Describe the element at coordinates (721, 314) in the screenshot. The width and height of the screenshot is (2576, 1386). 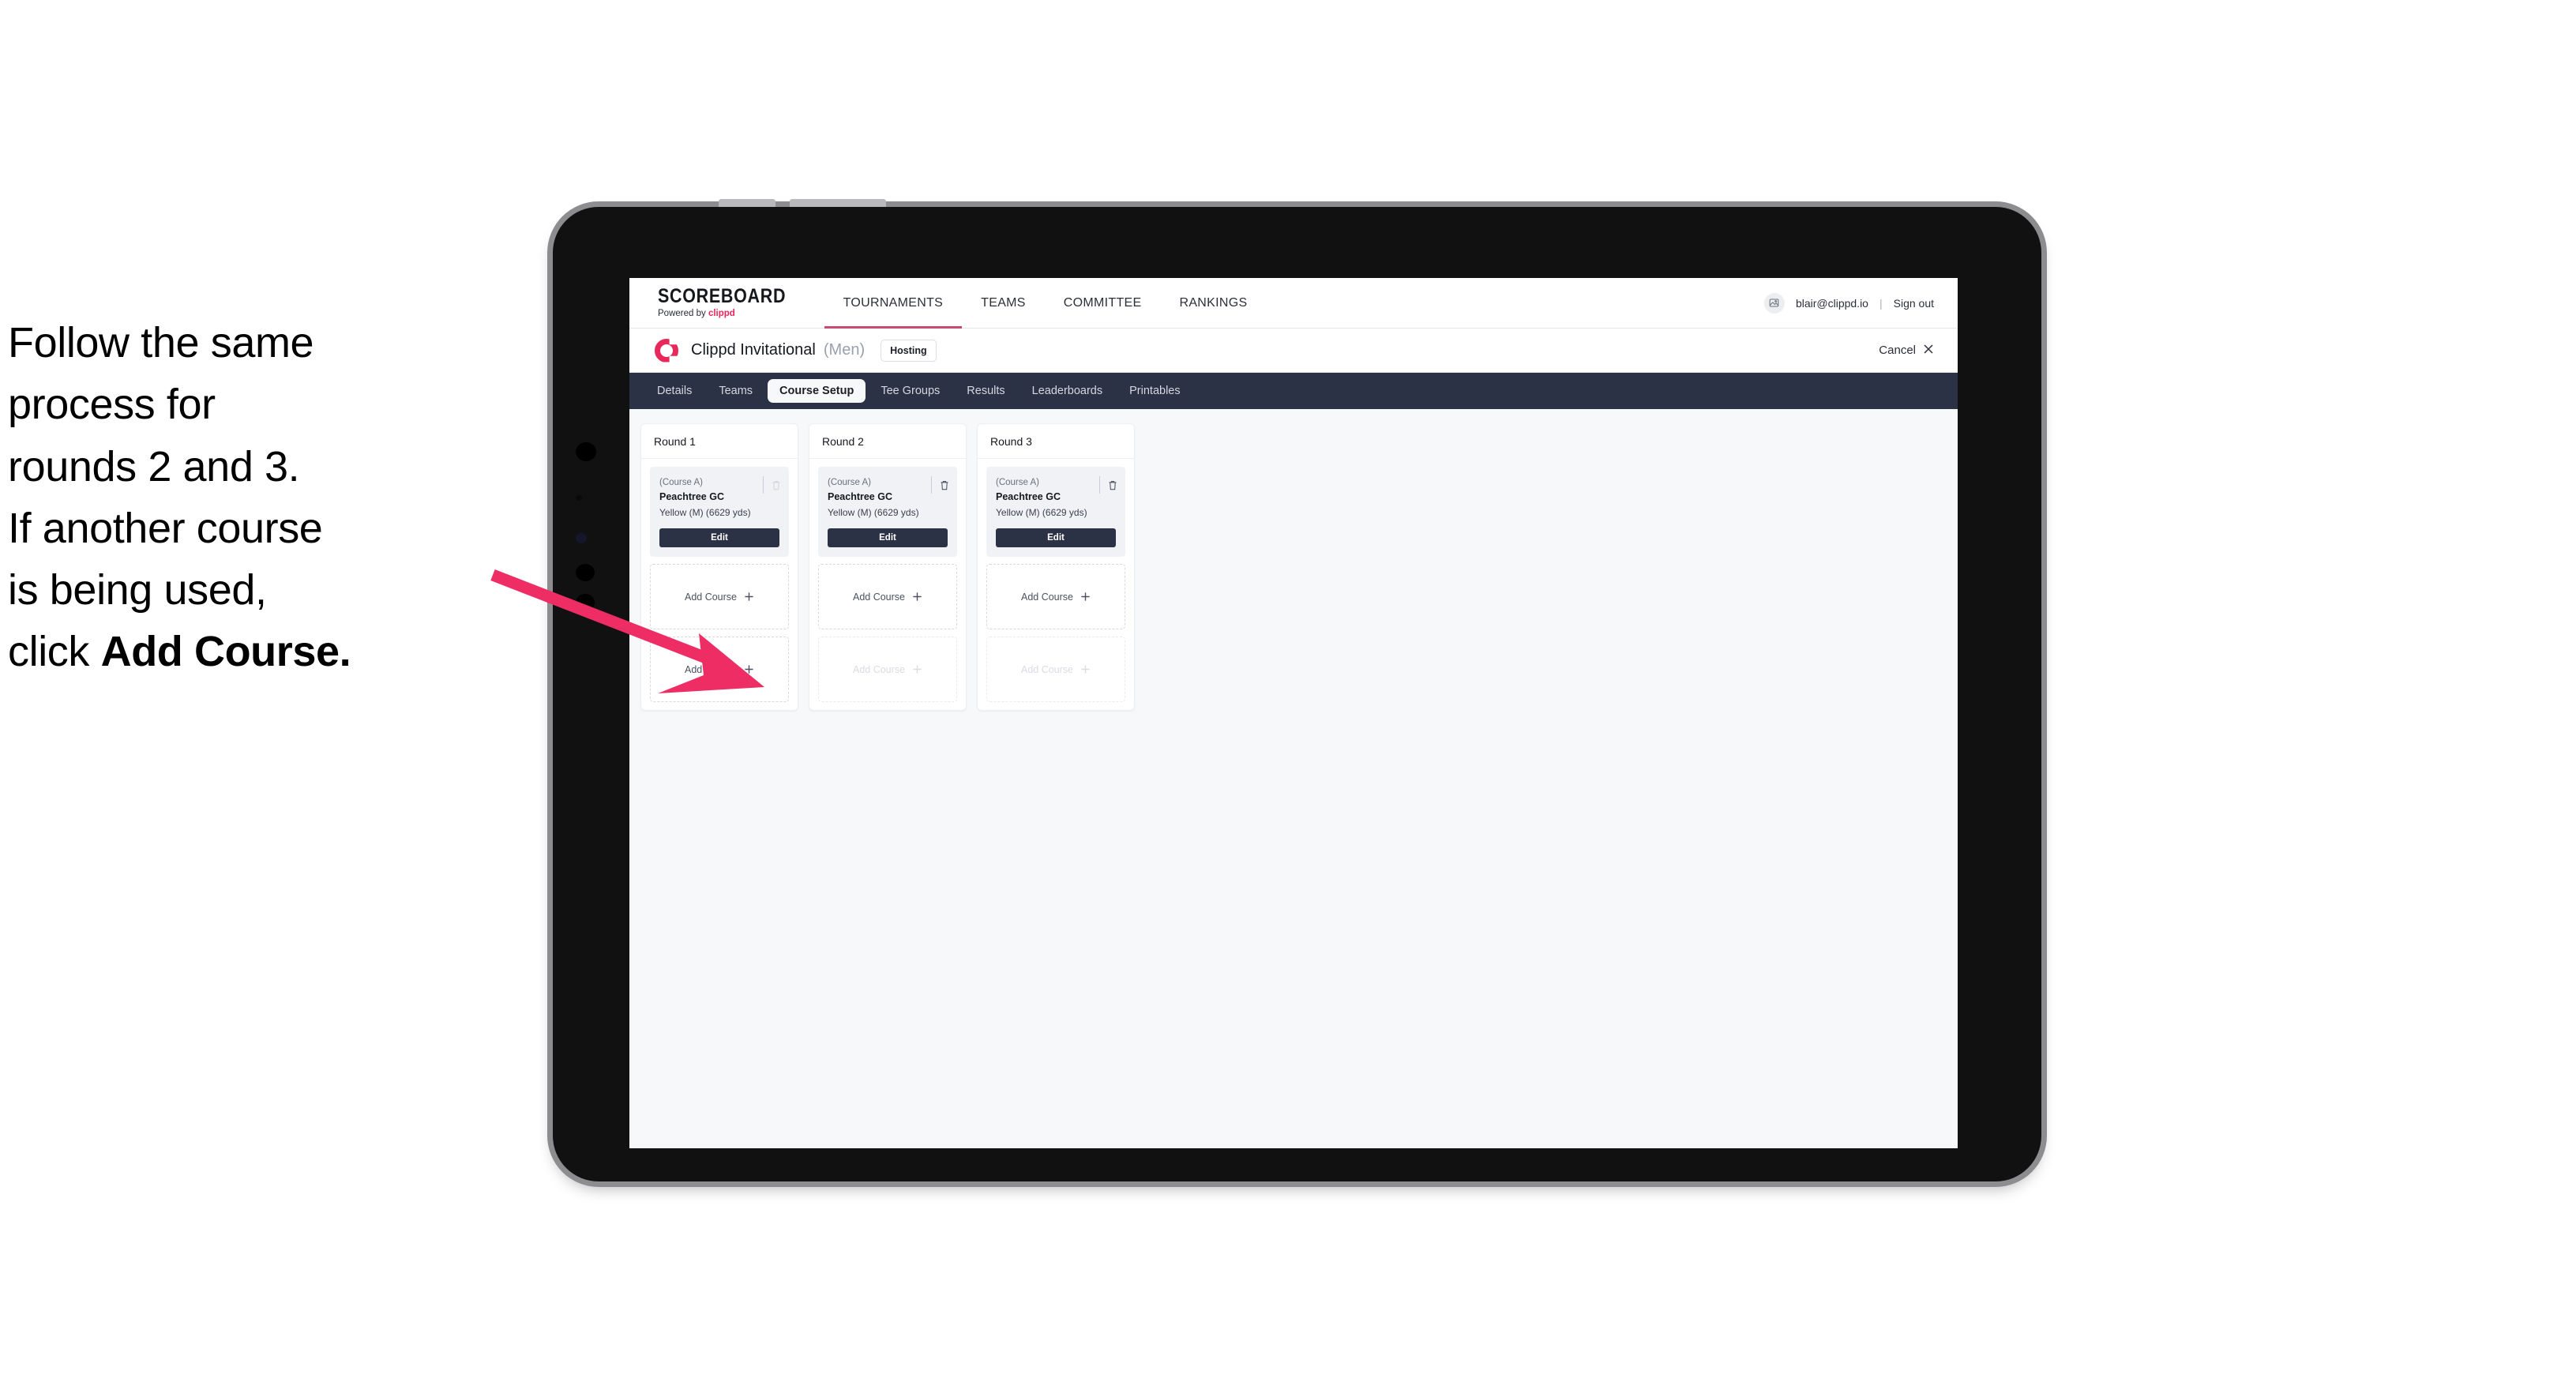
I see `brand-tagline-clippd: clippd` at that location.